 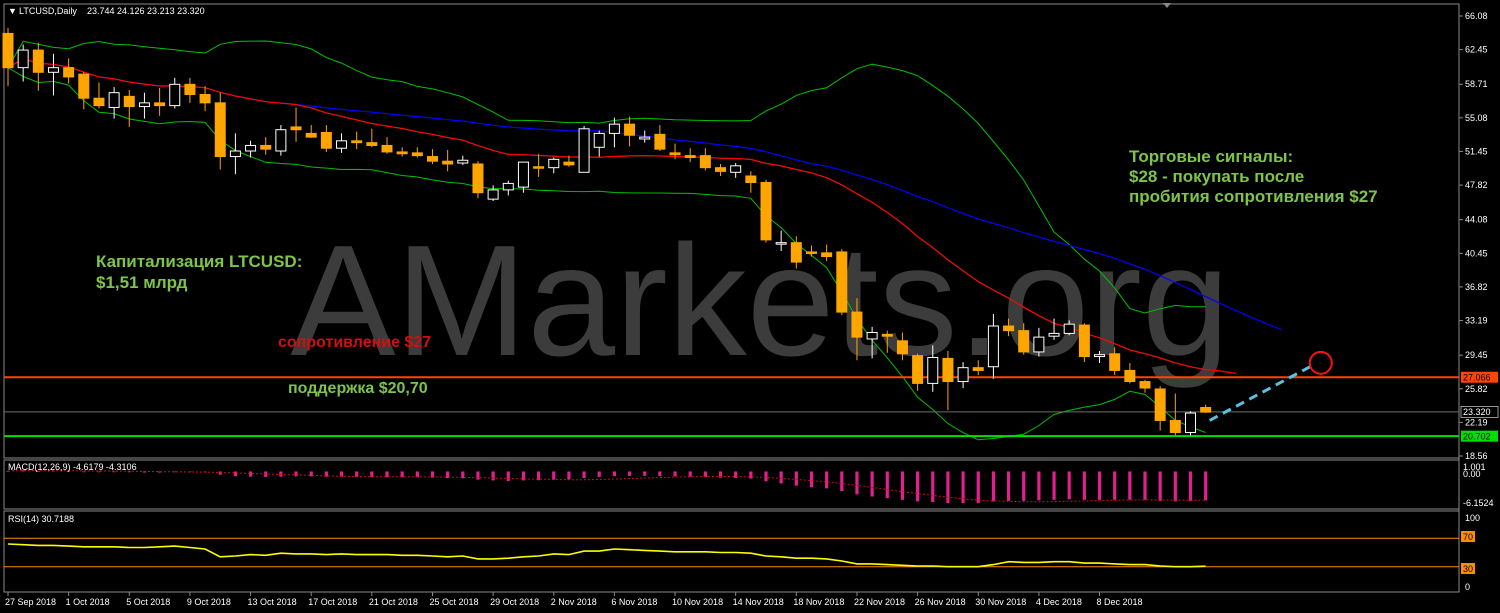 I want to click on date-label: 10 Nov 2018, so click(x=697, y=602).